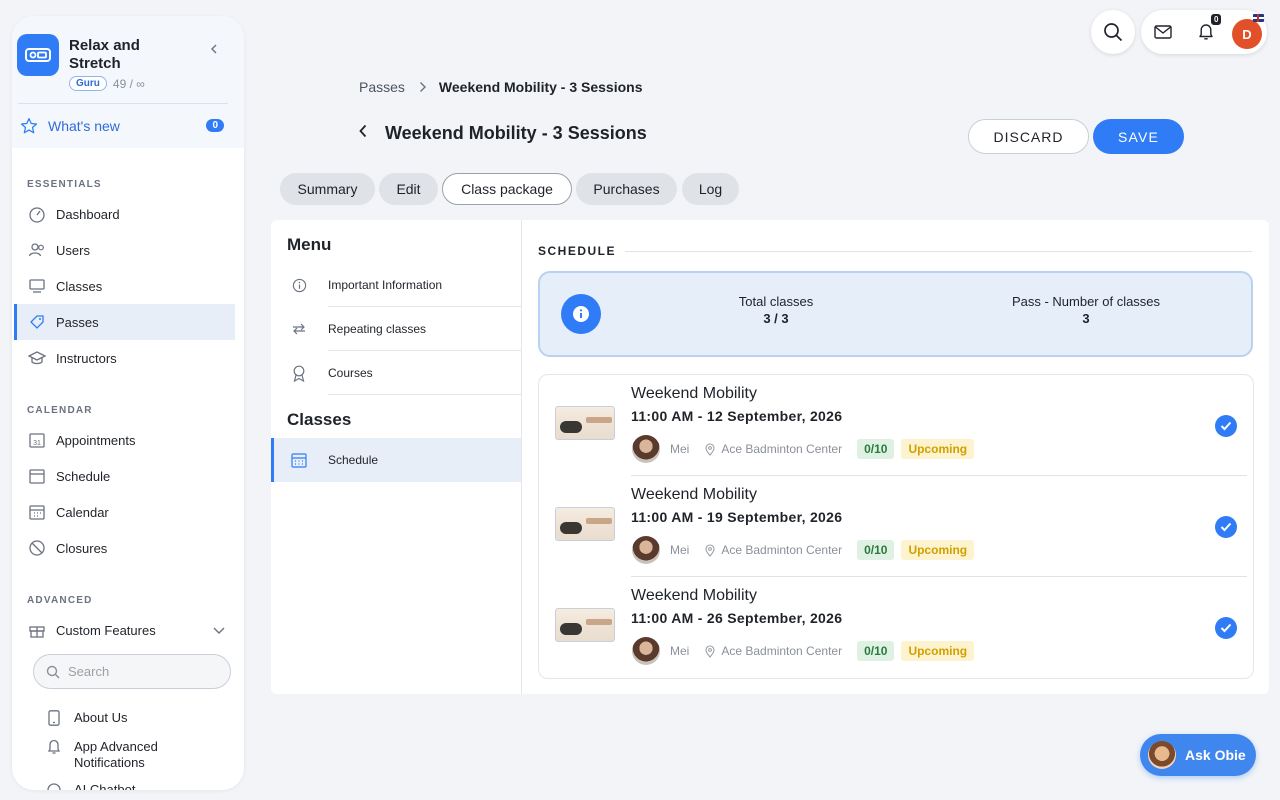 This screenshot has height=800, width=1280. What do you see at coordinates (299, 460) in the screenshot?
I see `calendar-grid-icon` at bounding box center [299, 460].